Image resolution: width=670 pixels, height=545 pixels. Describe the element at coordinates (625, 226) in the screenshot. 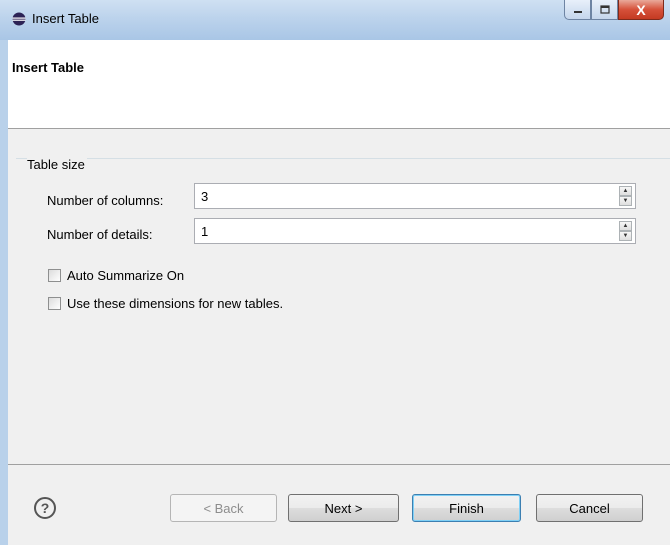

I see `details-up-arrow-icon: ▲` at that location.